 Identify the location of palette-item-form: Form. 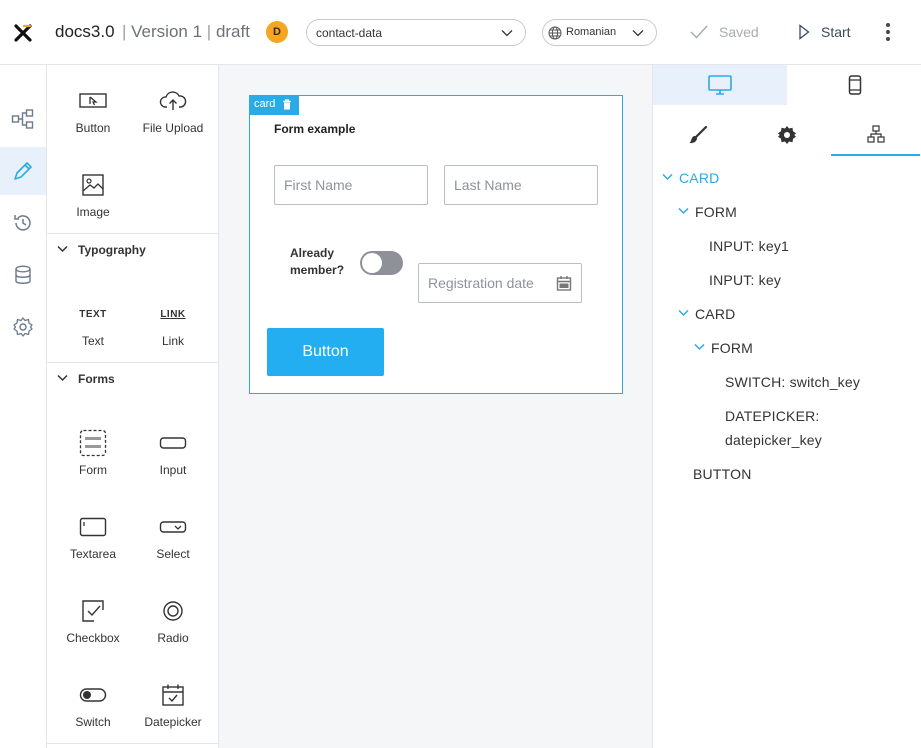
(93, 453).